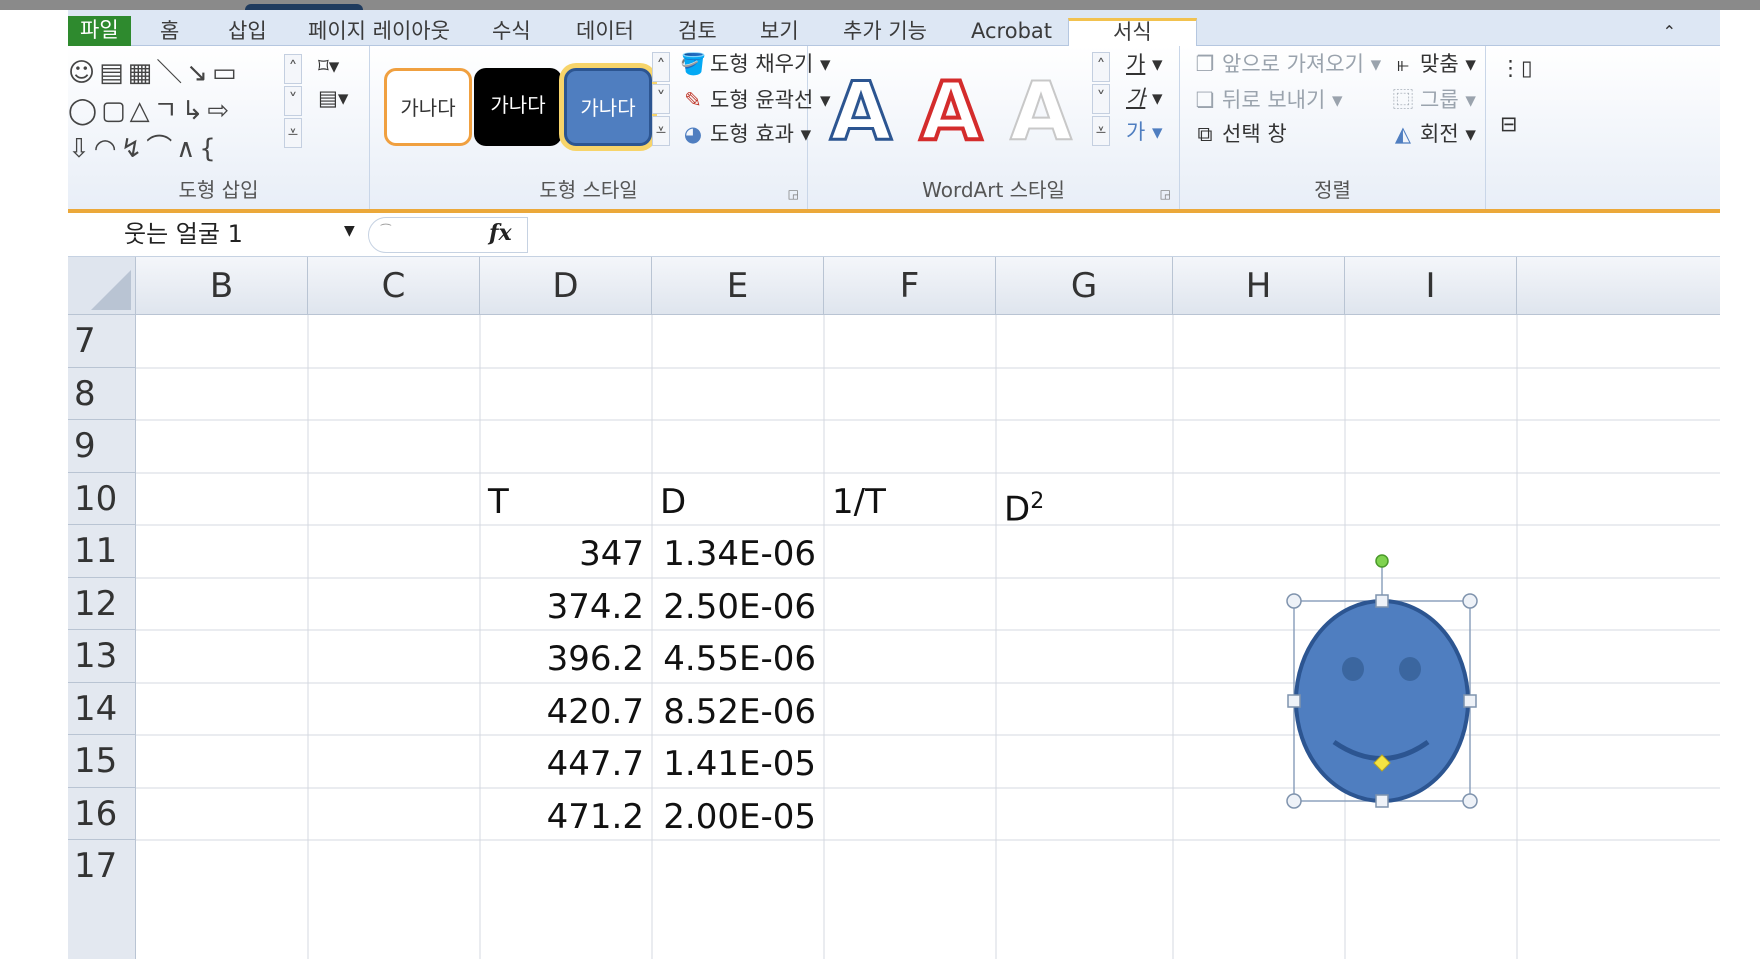 The height and width of the screenshot is (959, 1760). What do you see at coordinates (102, 394) in the screenshot?
I see `row-header-8: 8` at bounding box center [102, 394].